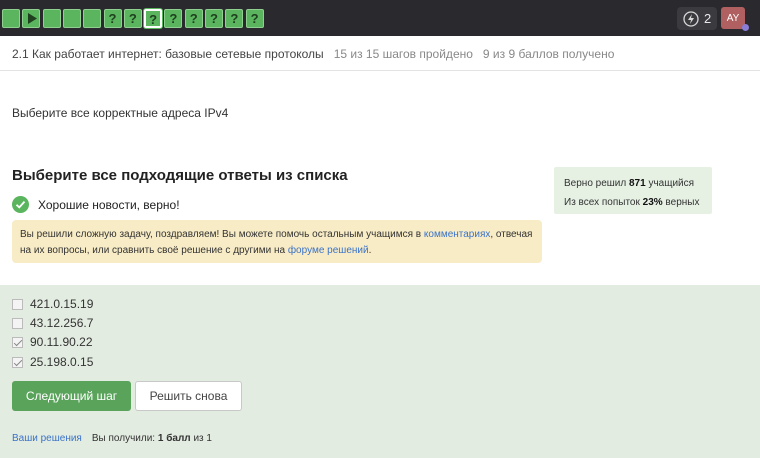 The width and height of the screenshot is (760, 458). Describe the element at coordinates (188, 396) in the screenshot. I see `solve-again-button: Решить снова` at that location.